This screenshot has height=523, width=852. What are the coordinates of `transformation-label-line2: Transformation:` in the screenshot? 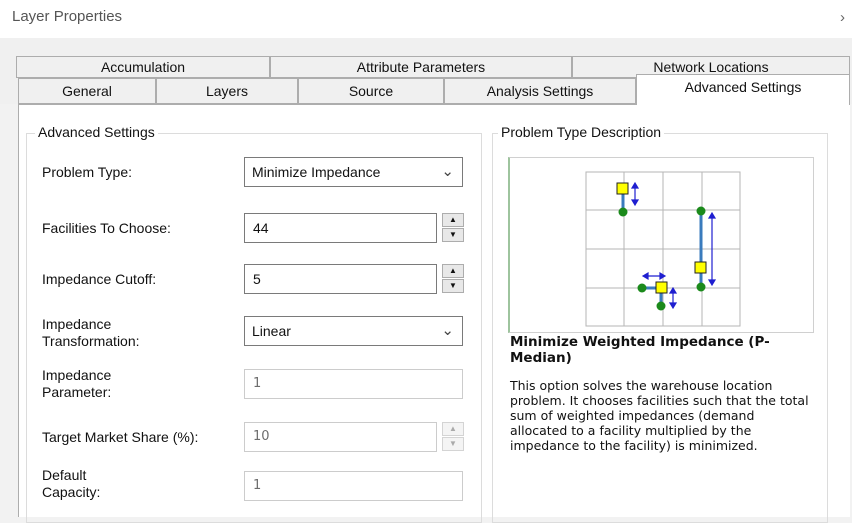 It's located at (91, 341).